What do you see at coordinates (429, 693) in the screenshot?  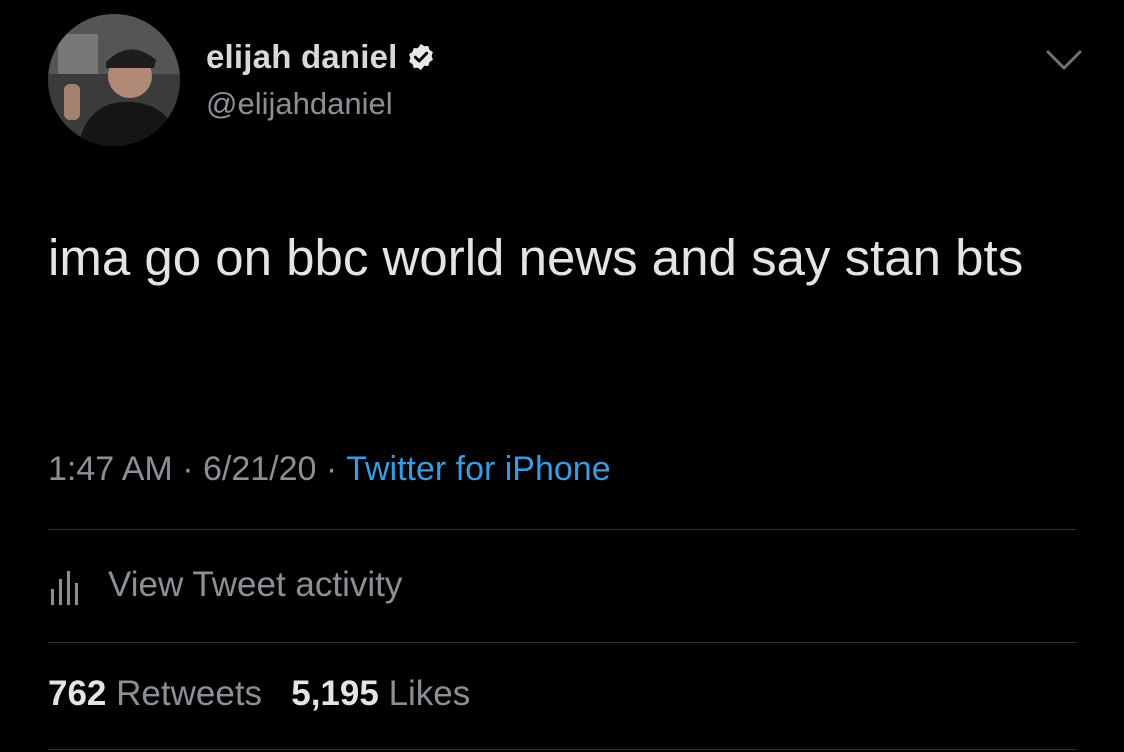 I see `likes-label: Likes` at bounding box center [429, 693].